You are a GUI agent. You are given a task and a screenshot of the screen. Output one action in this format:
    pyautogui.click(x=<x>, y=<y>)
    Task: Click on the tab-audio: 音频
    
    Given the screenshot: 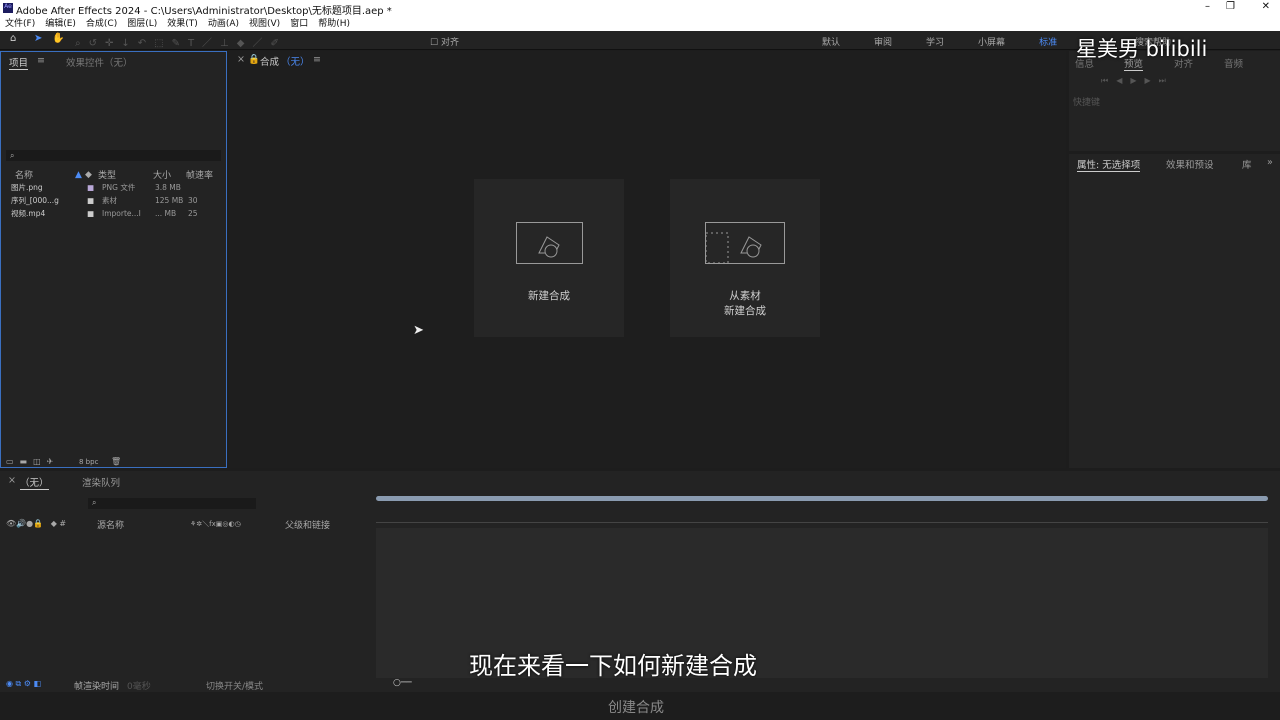 What is the action you would take?
    pyautogui.click(x=1233, y=63)
    